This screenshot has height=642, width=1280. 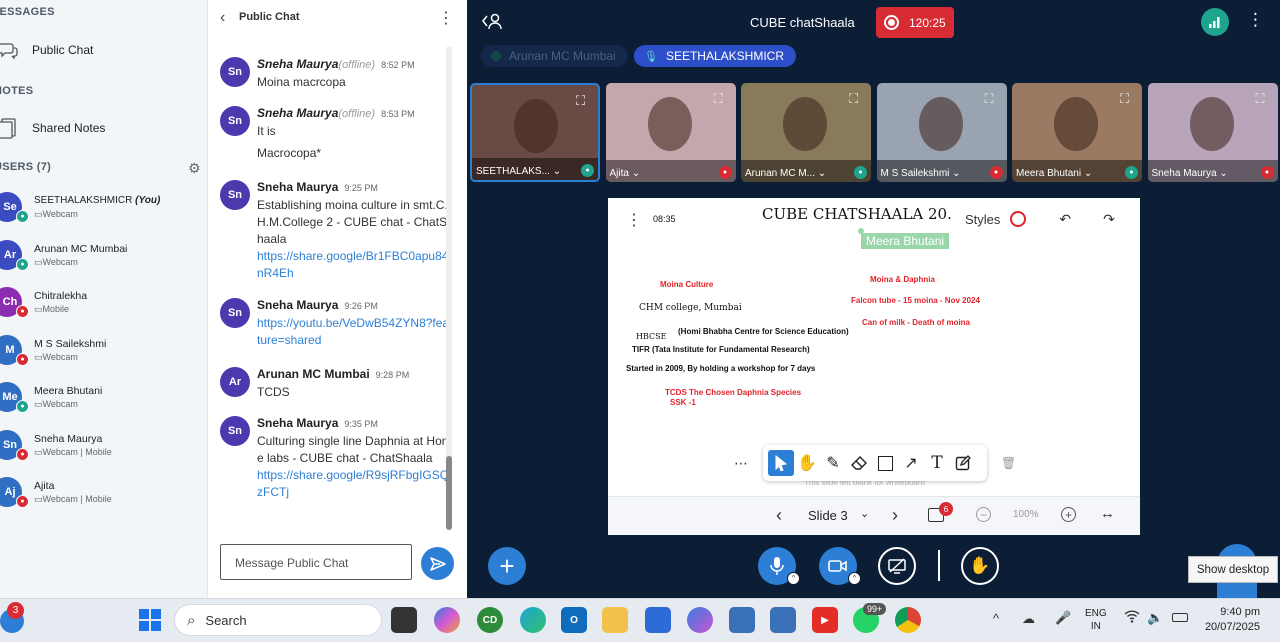 I want to click on mute-button: ^, so click(x=779, y=566).